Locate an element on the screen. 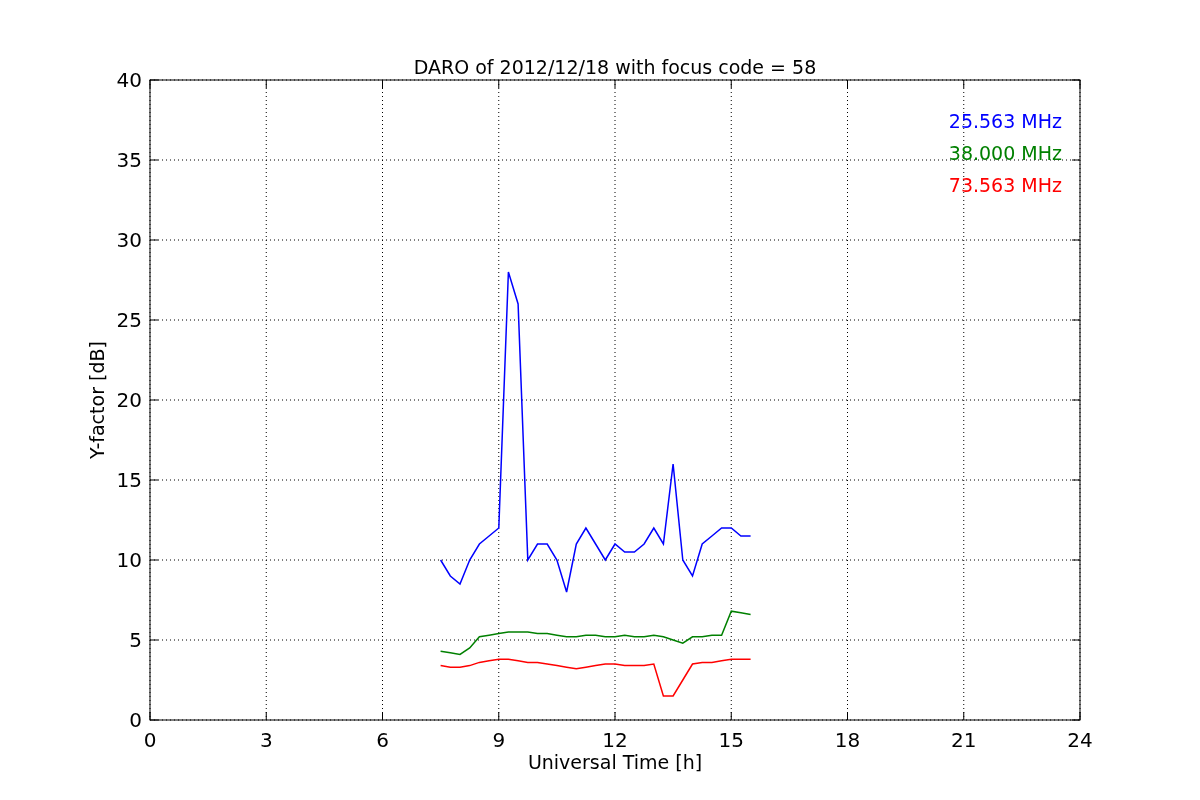  legend-label: 25.563 MHz is located at coordinates (1005, 121).